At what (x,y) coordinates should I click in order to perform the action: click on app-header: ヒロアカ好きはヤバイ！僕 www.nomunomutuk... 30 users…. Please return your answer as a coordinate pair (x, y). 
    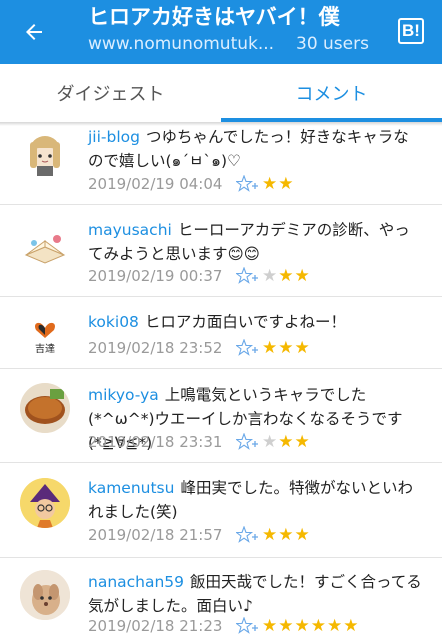
    Looking at the image, I should click on (221, 32).